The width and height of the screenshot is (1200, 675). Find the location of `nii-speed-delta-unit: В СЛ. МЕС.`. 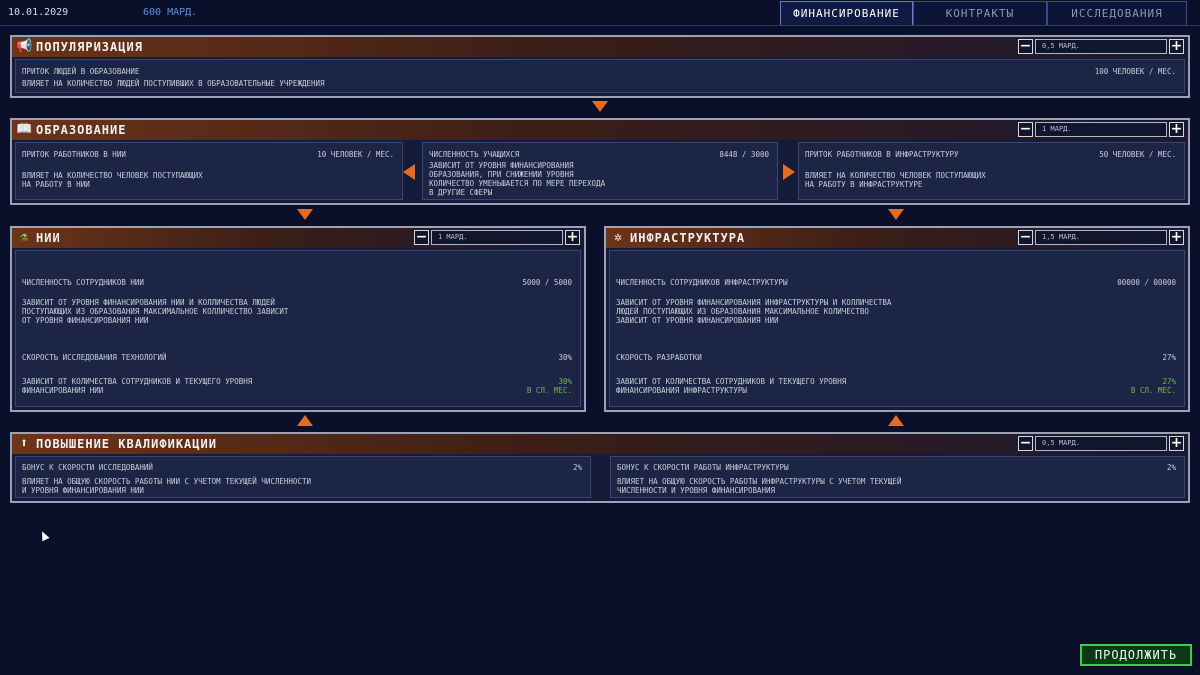

nii-speed-delta-unit: В СЛ. МЕС. is located at coordinates (549, 390).